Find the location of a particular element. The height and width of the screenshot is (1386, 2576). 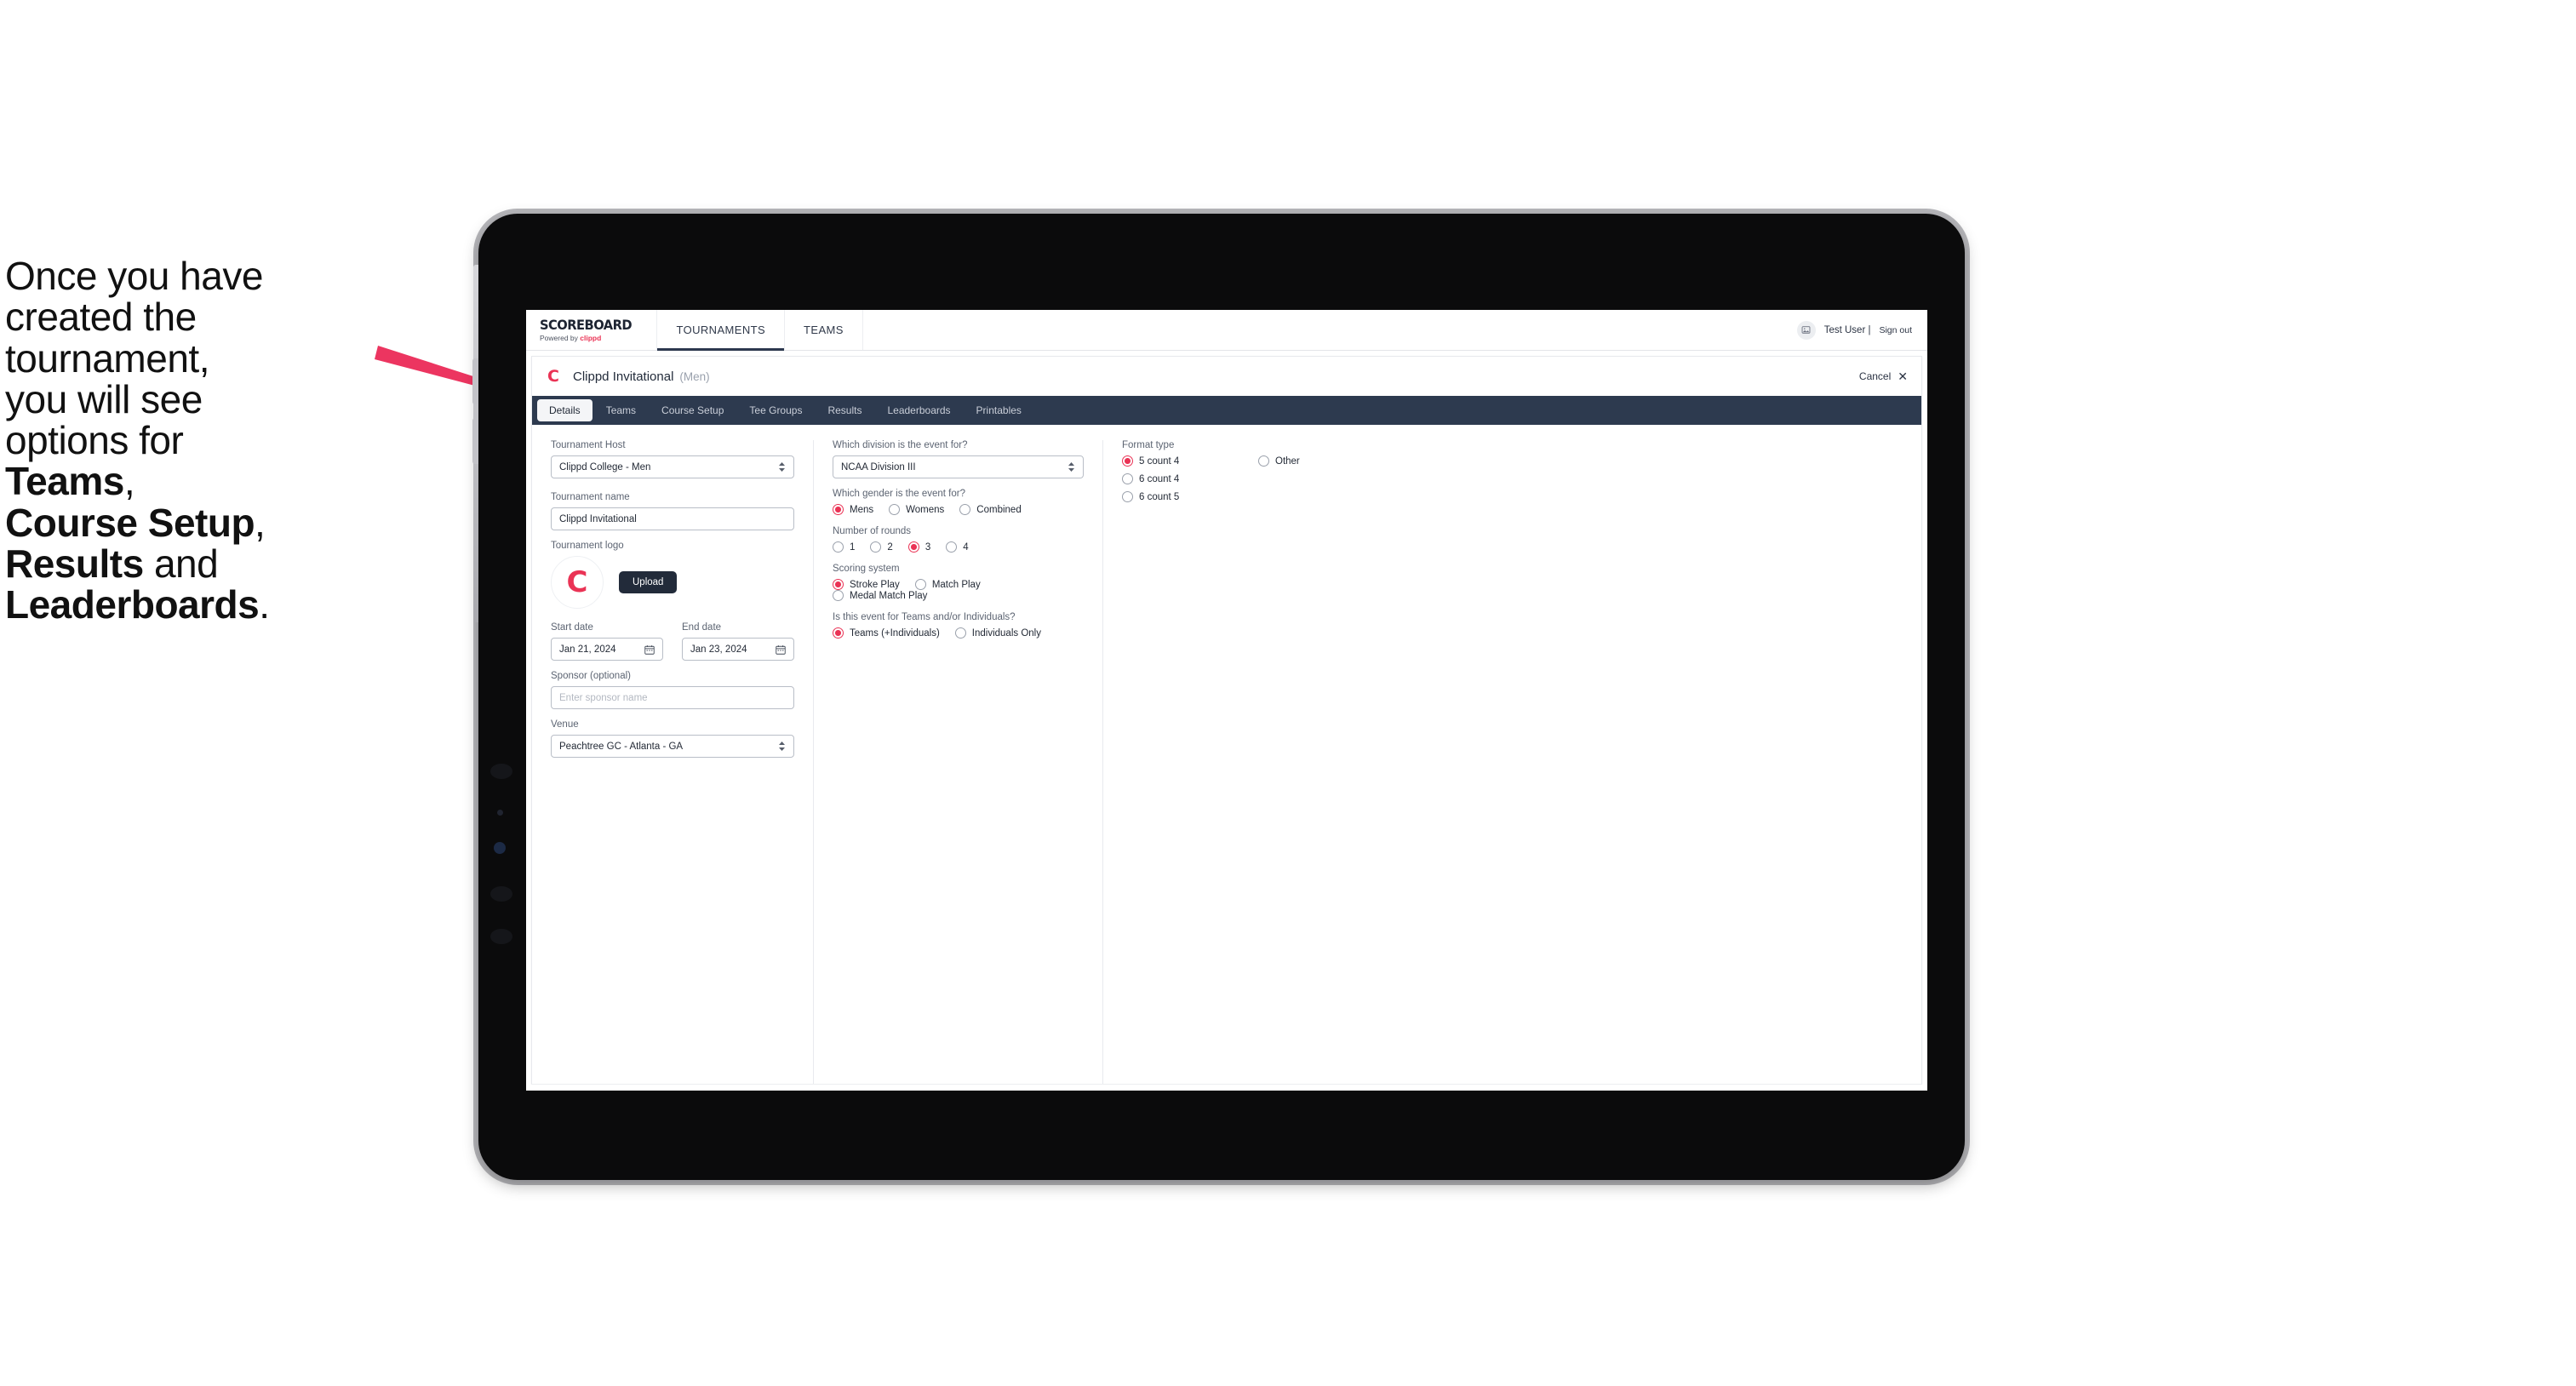

tab-results: Results is located at coordinates (845, 410).